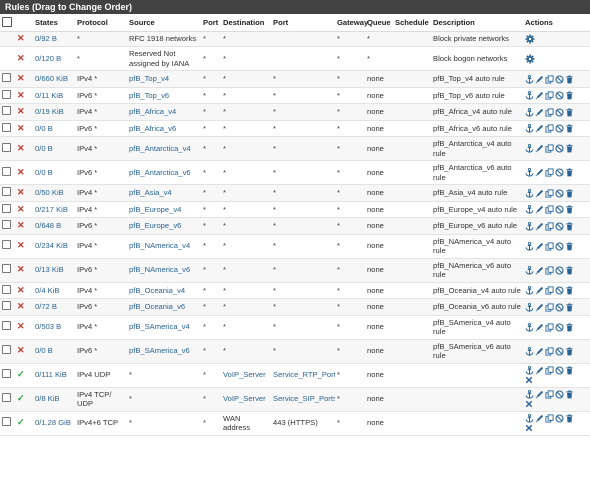 The height and width of the screenshot is (500, 590). What do you see at coordinates (54, 79) in the screenshot?
I see `states-cell: 0/660 KiB` at bounding box center [54, 79].